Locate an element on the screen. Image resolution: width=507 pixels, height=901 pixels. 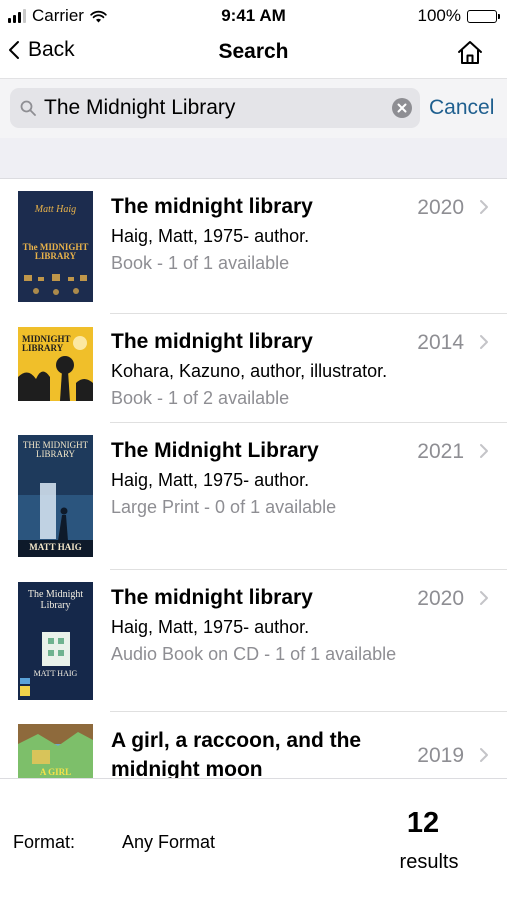
book-cover: Matt Haig The MIDNIGHT LIBRARY is located at coordinates (55, 246).